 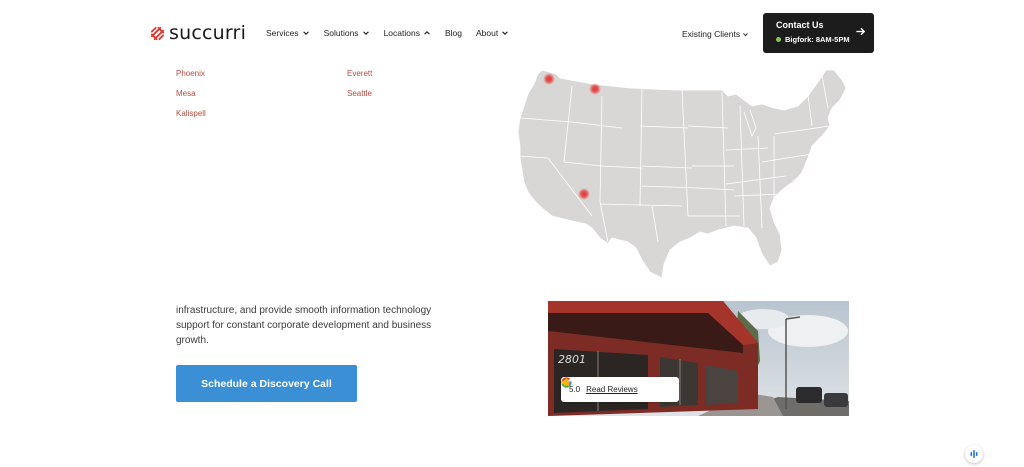 I want to click on status-dot-icon, so click(x=778, y=39).